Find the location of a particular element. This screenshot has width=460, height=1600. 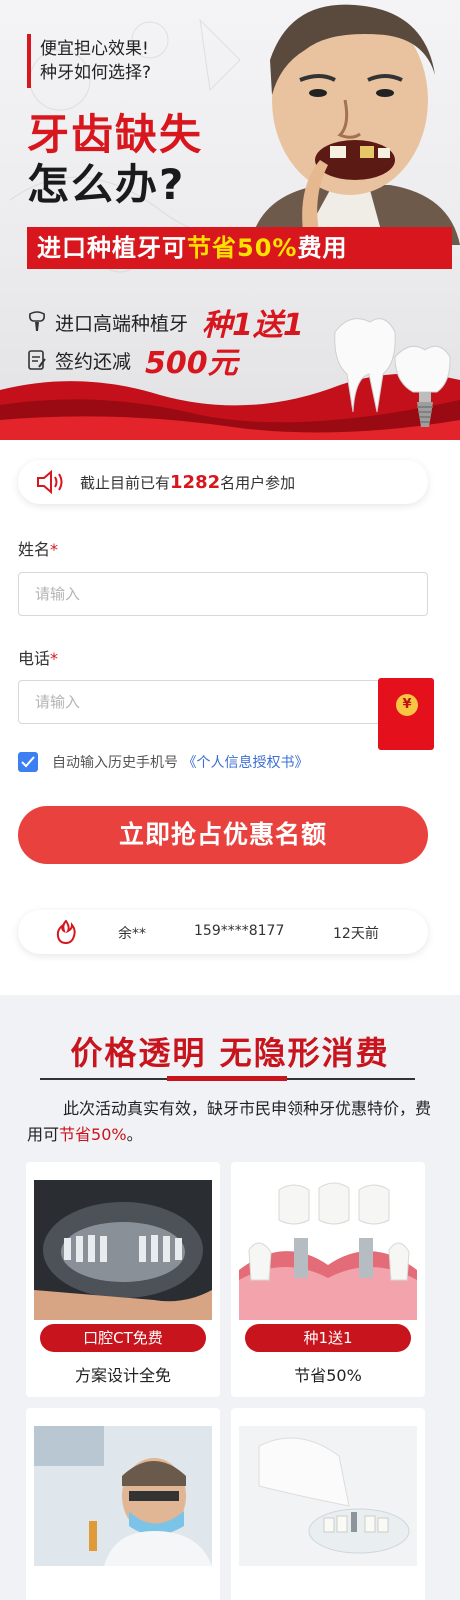

savings-banner: 进口种植牙可节省50%费用 is located at coordinates (239, 248).